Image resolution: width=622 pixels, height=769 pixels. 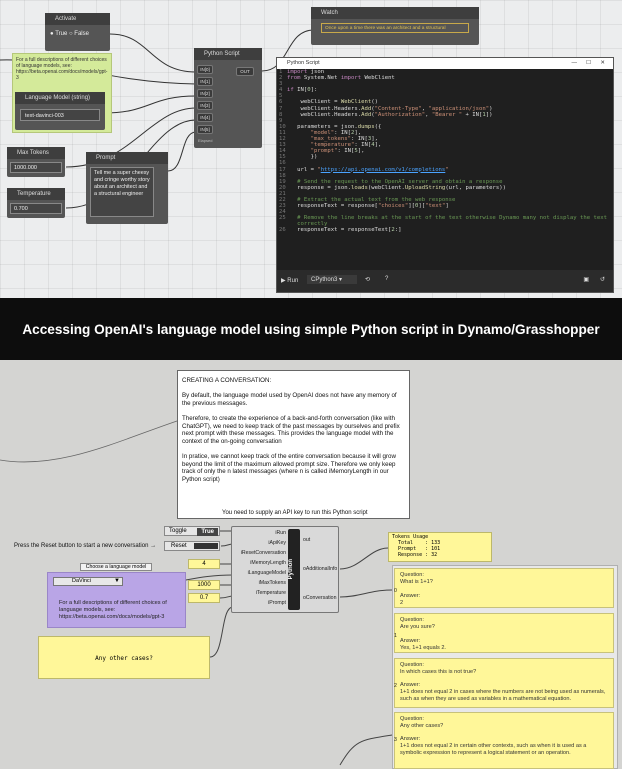 I want to click on max-tokens-node: Max Tokens 1000.000, so click(x=36, y=162).